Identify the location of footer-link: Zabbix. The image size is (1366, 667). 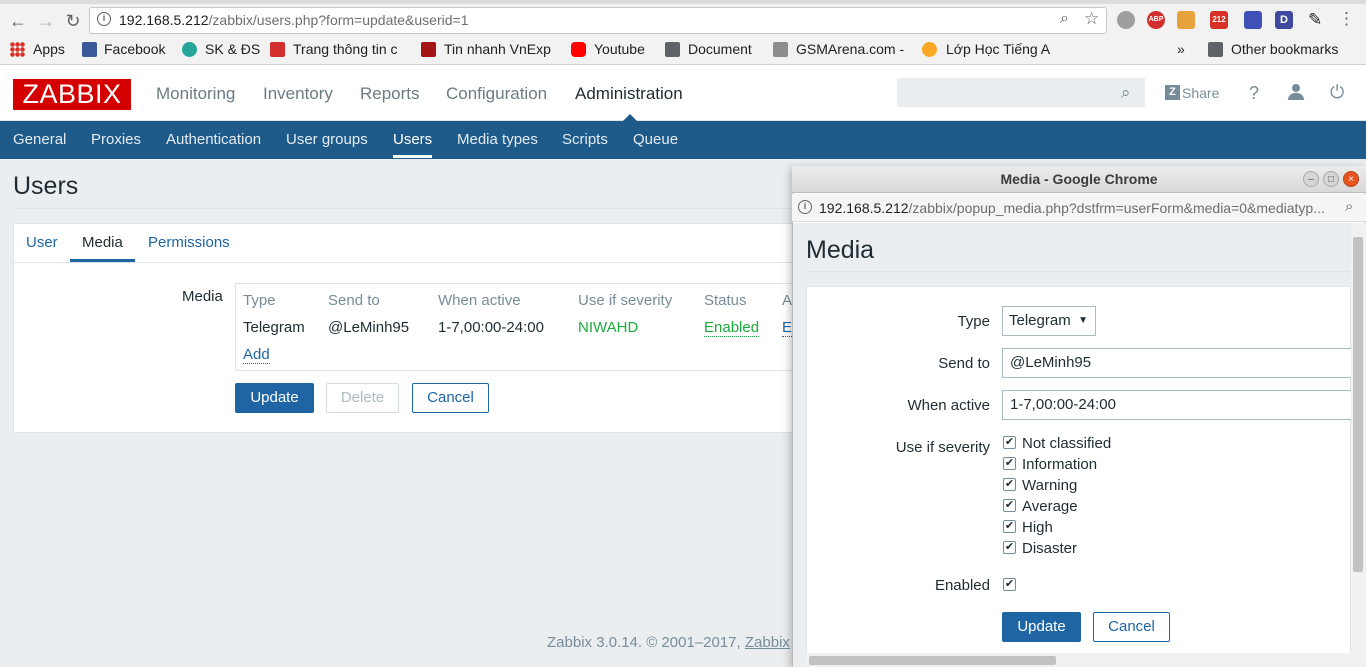
(767, 642).